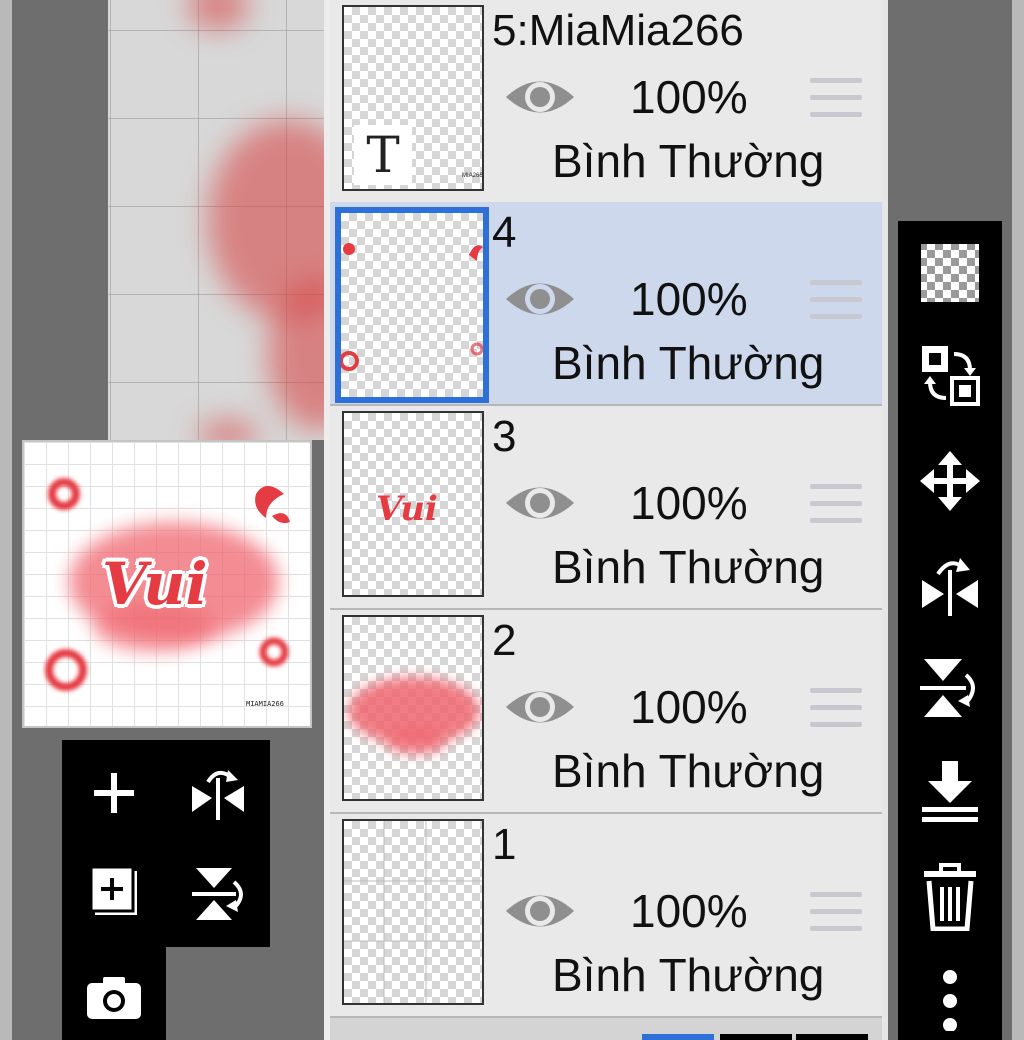 Image resolution: width=1024 pixels, height=1040 pixels. I want to click on camera-button, so click(114, 997).